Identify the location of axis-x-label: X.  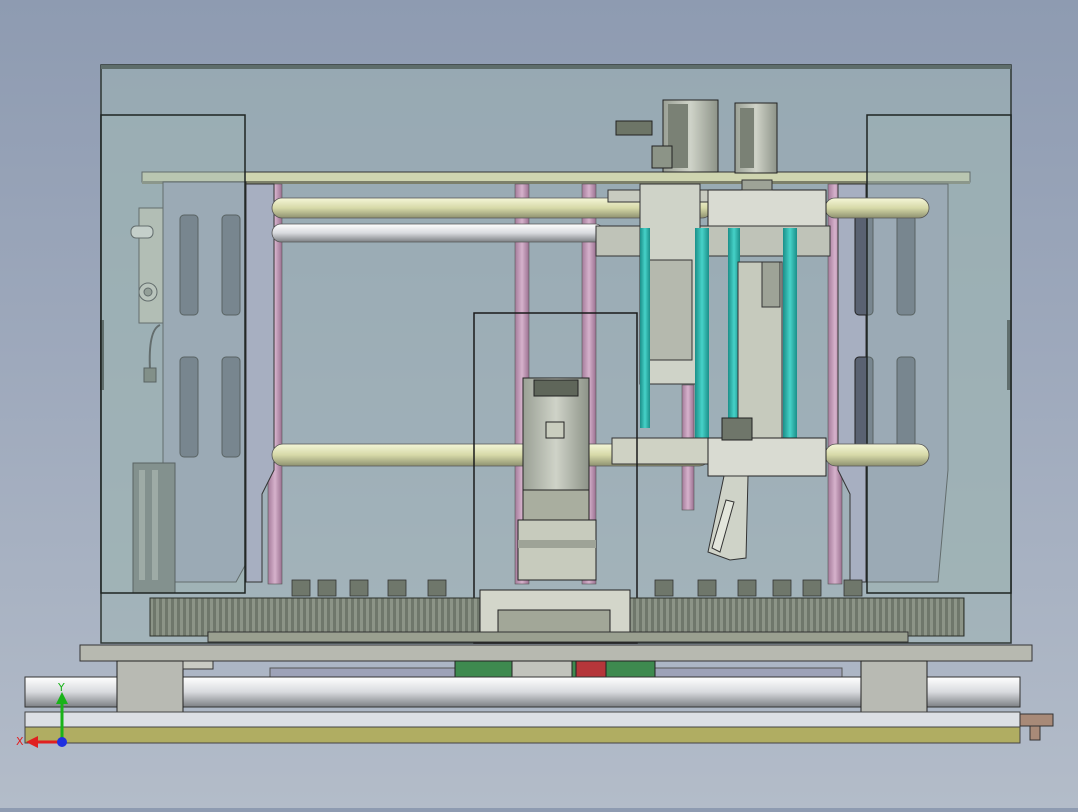
(20, 741).